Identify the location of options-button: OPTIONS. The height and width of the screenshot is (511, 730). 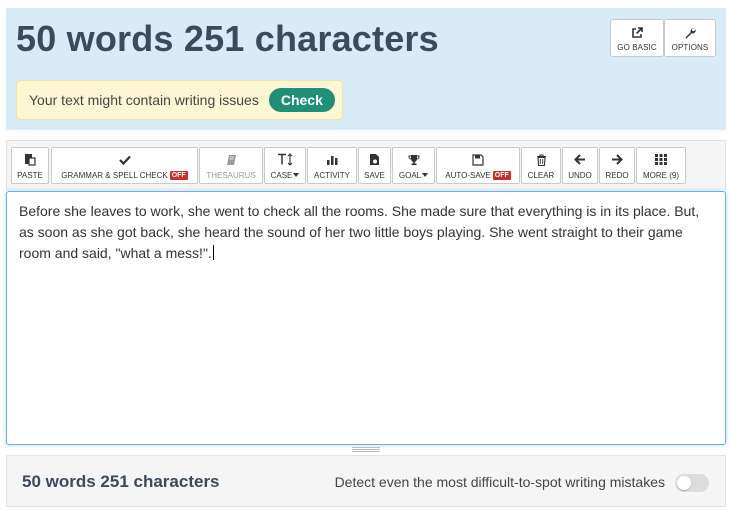
(690, 38).